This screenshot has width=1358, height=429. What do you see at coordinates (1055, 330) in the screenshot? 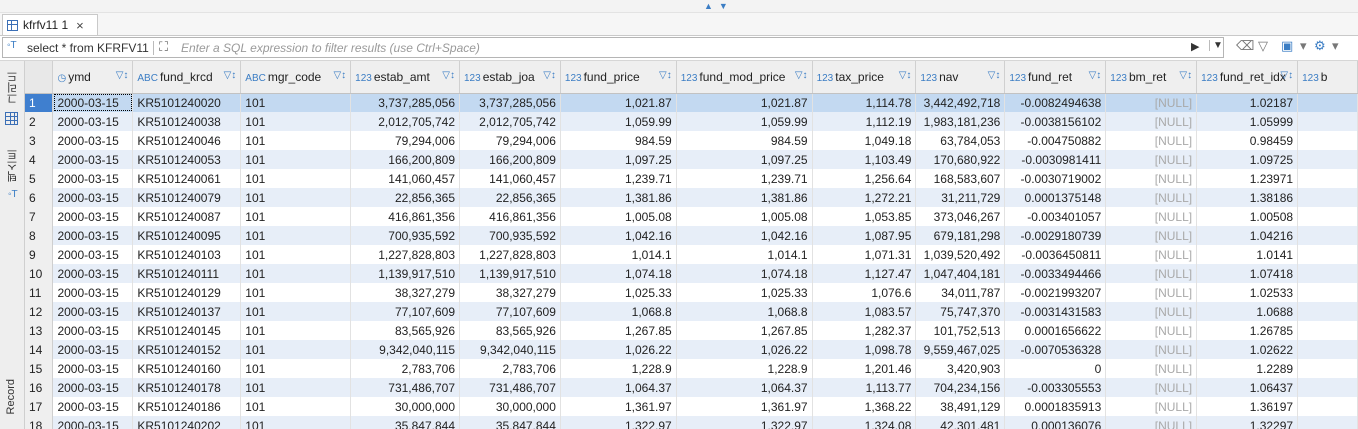
I see `table-cell: 0.0001656622` at bounding box center [1055, 330].